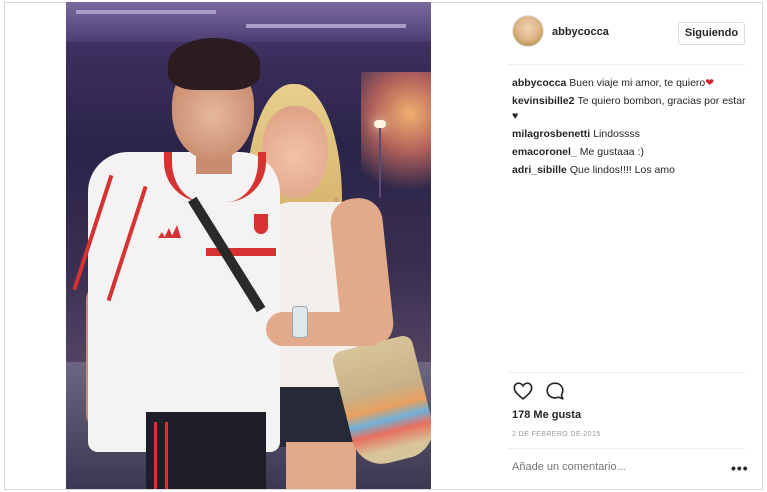 The image size is (767, 492). What do you see at coordinates (711, 33) in the screenshot?
I see `following-button: Siguiendo` at bounding box center [711, 33].